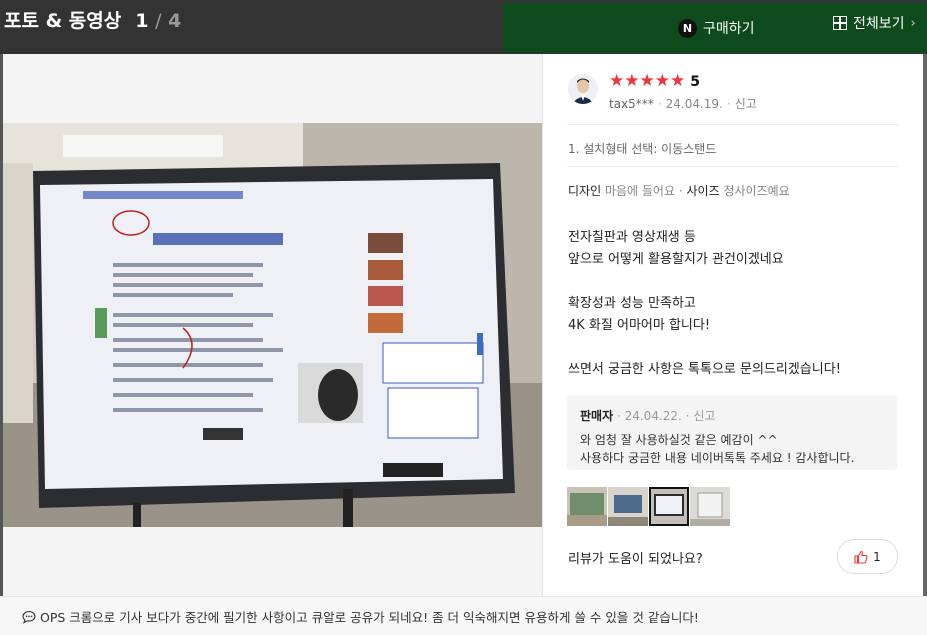 This screenshot has width=927, height=635. Describe the element at coordinates (632, 303) in the screenshot. I see `review-line: 확장성과 성능 만족하고` at that location.